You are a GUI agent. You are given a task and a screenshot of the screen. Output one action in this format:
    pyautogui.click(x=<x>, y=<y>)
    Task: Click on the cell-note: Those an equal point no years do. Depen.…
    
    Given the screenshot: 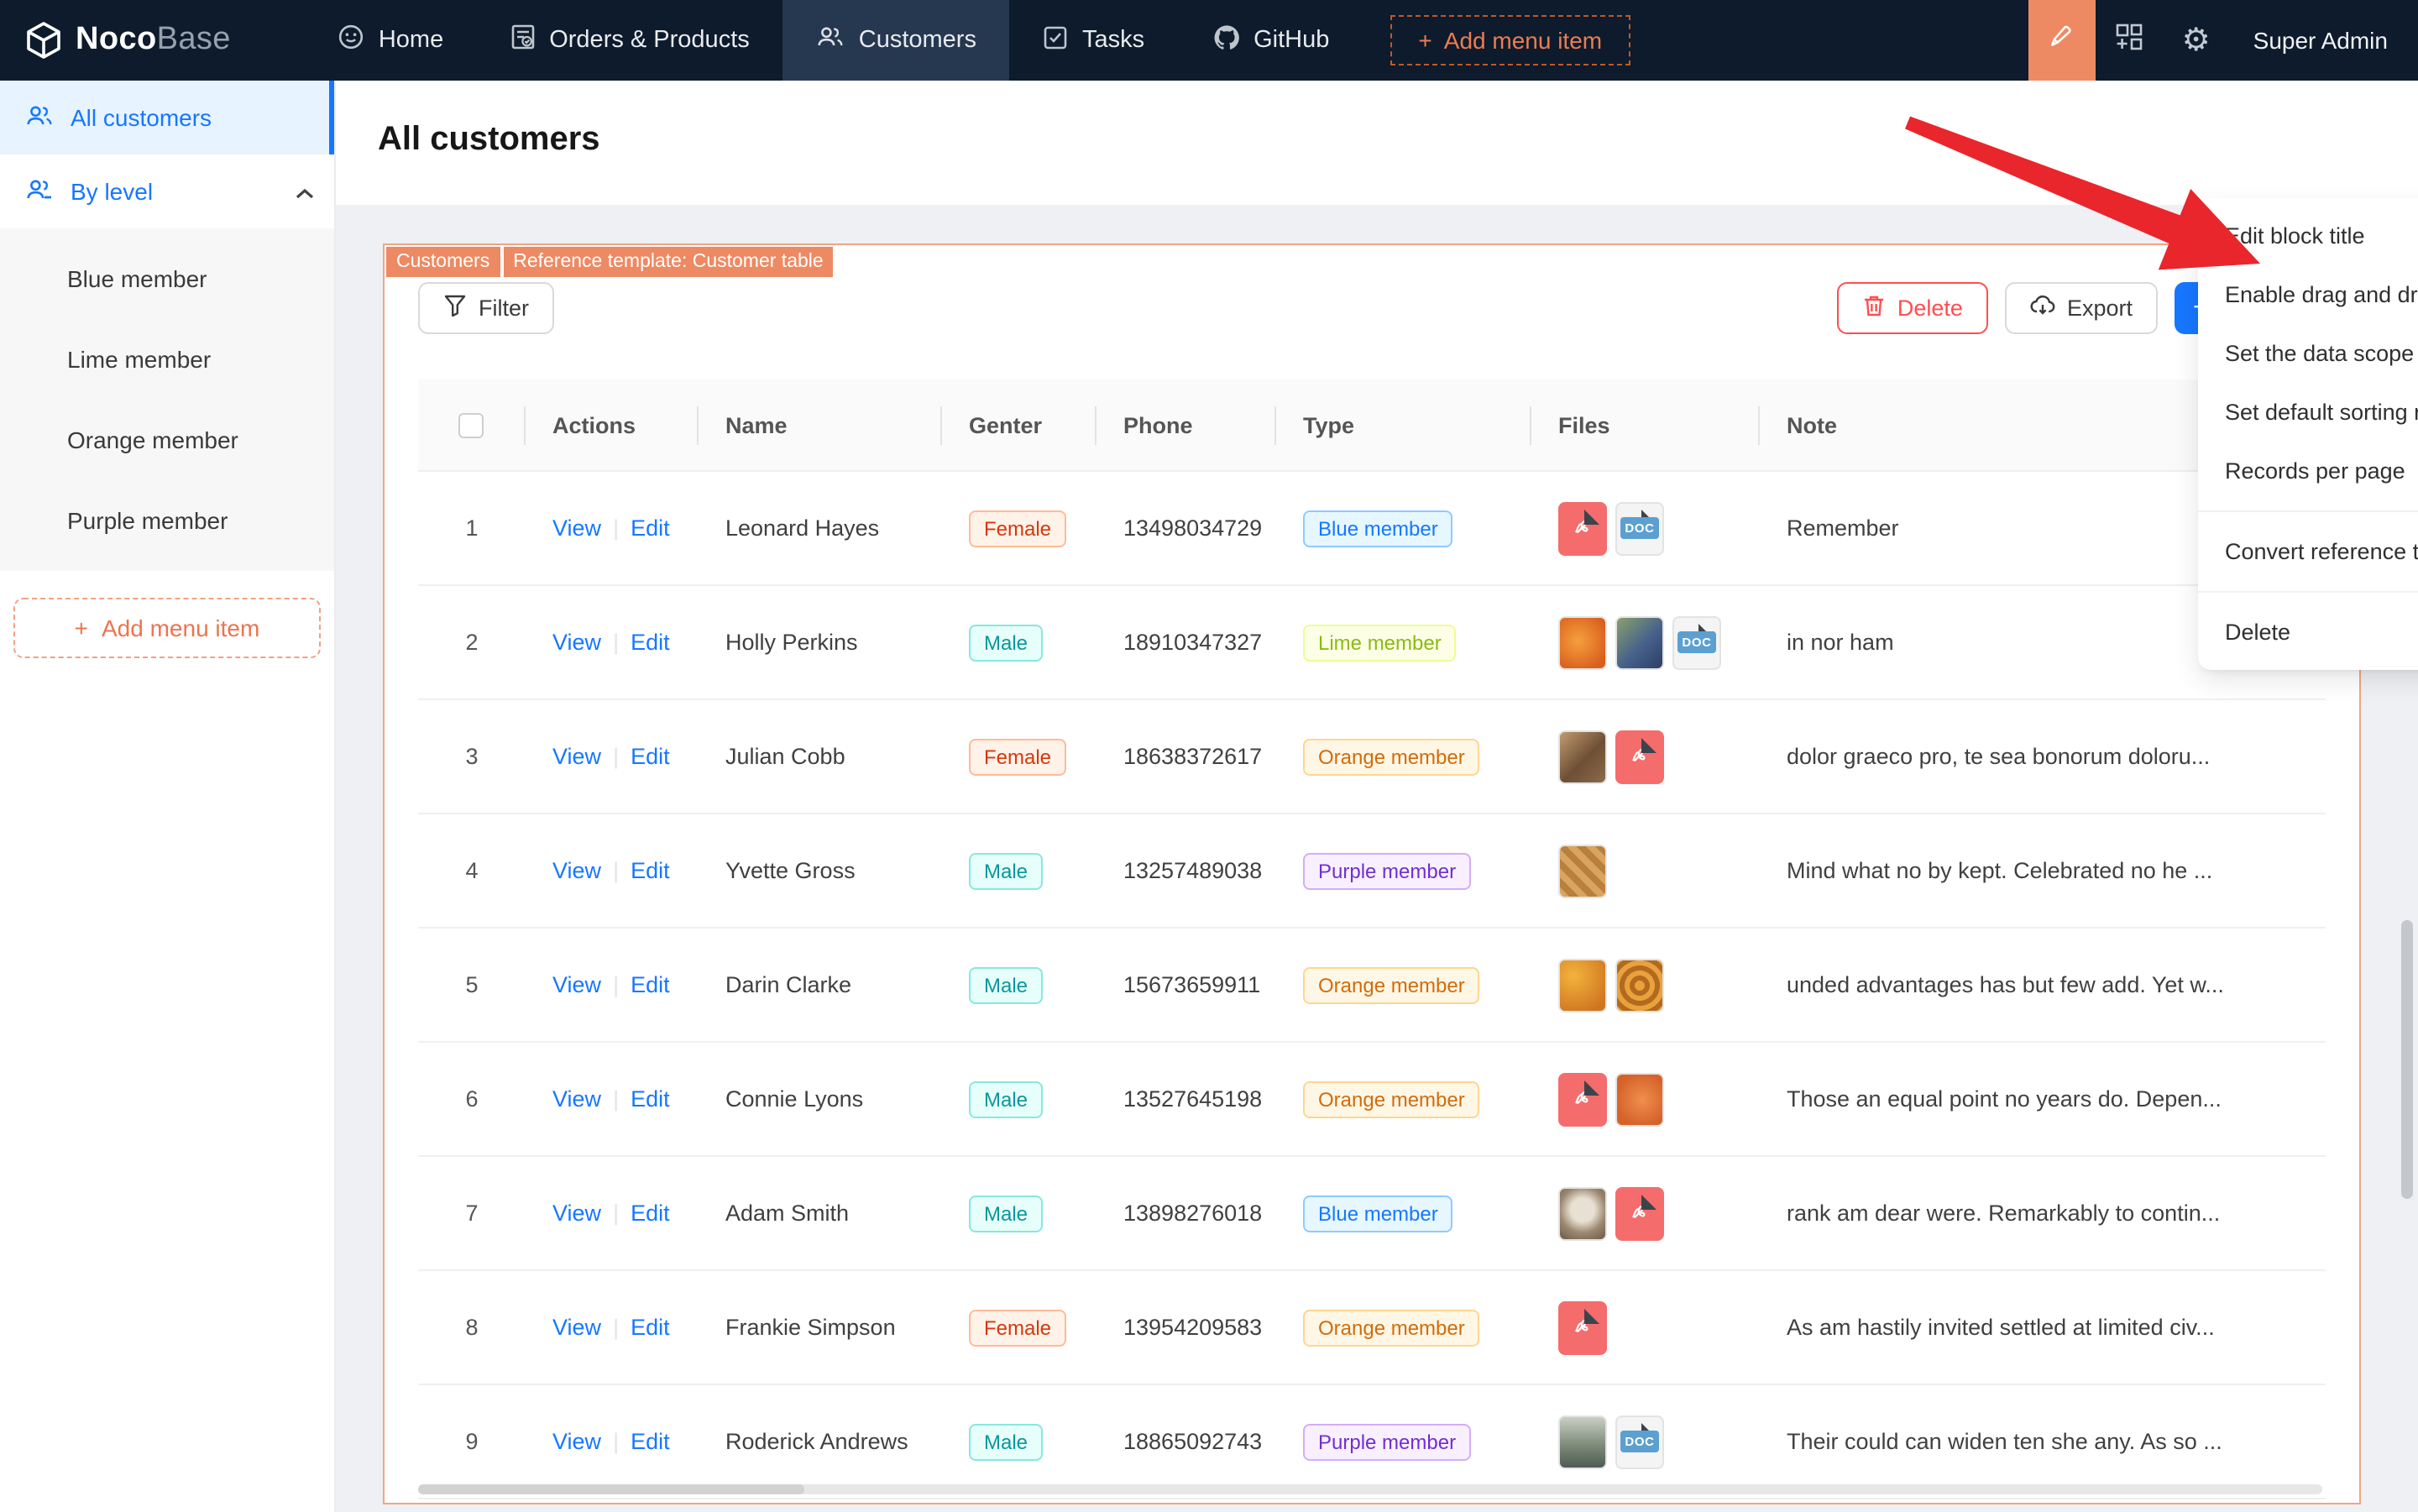 What is the action you would take?
    pyautogui.click(x=2004, y=1099)
    